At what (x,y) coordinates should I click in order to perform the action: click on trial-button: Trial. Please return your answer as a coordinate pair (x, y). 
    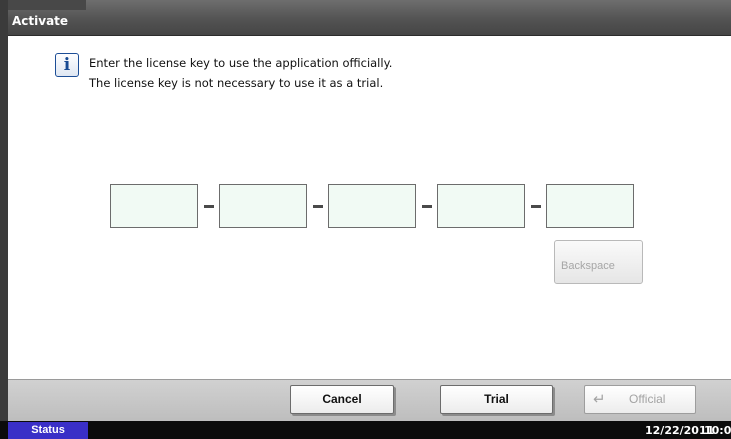
    Looking at the image, I should click on (496, 399).